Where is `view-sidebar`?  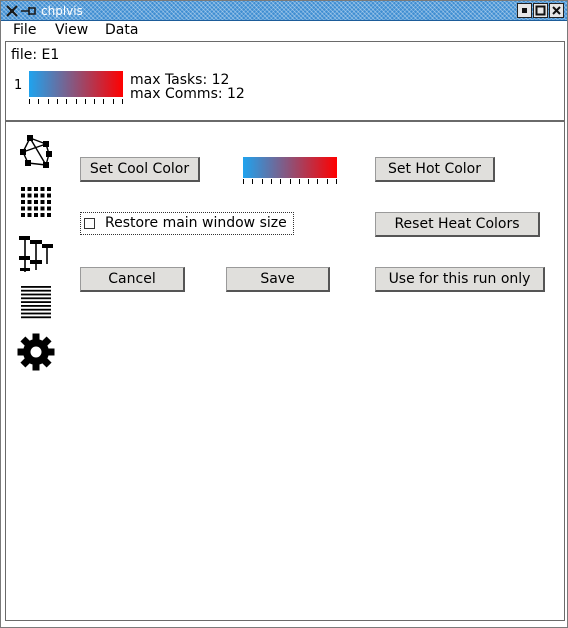 view-sidebar is located at coordinates (35, 371).